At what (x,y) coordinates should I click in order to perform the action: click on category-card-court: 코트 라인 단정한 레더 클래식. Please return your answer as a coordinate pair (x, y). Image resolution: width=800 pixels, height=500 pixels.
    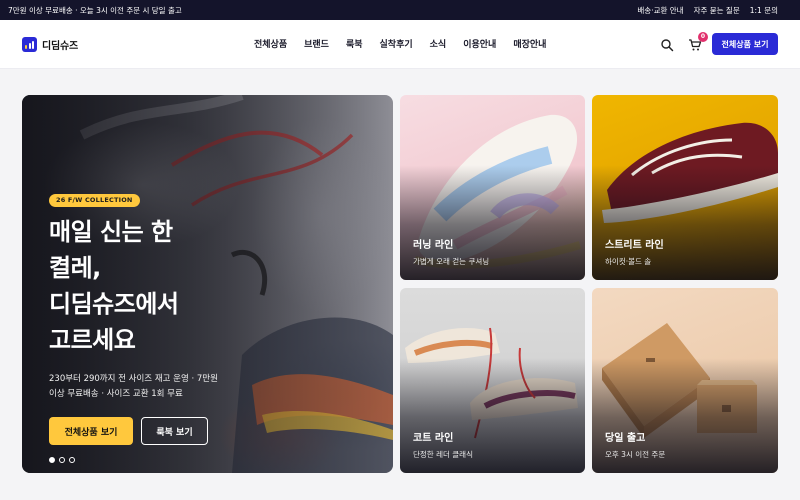
    Looking at the image, I should click on (492, 380).